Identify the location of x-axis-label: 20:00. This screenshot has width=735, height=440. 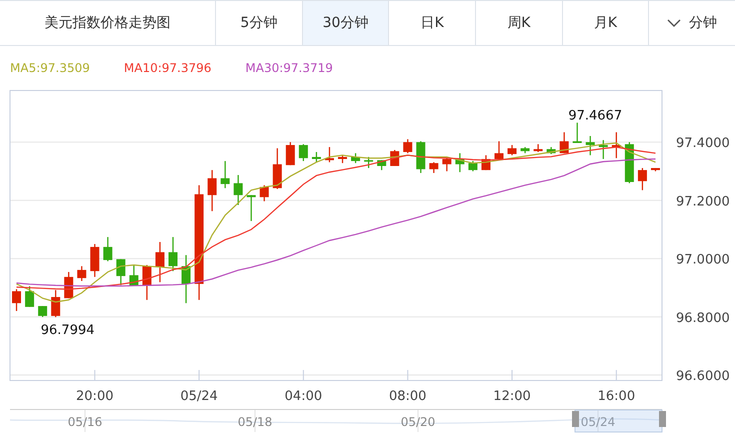
(95, 396).